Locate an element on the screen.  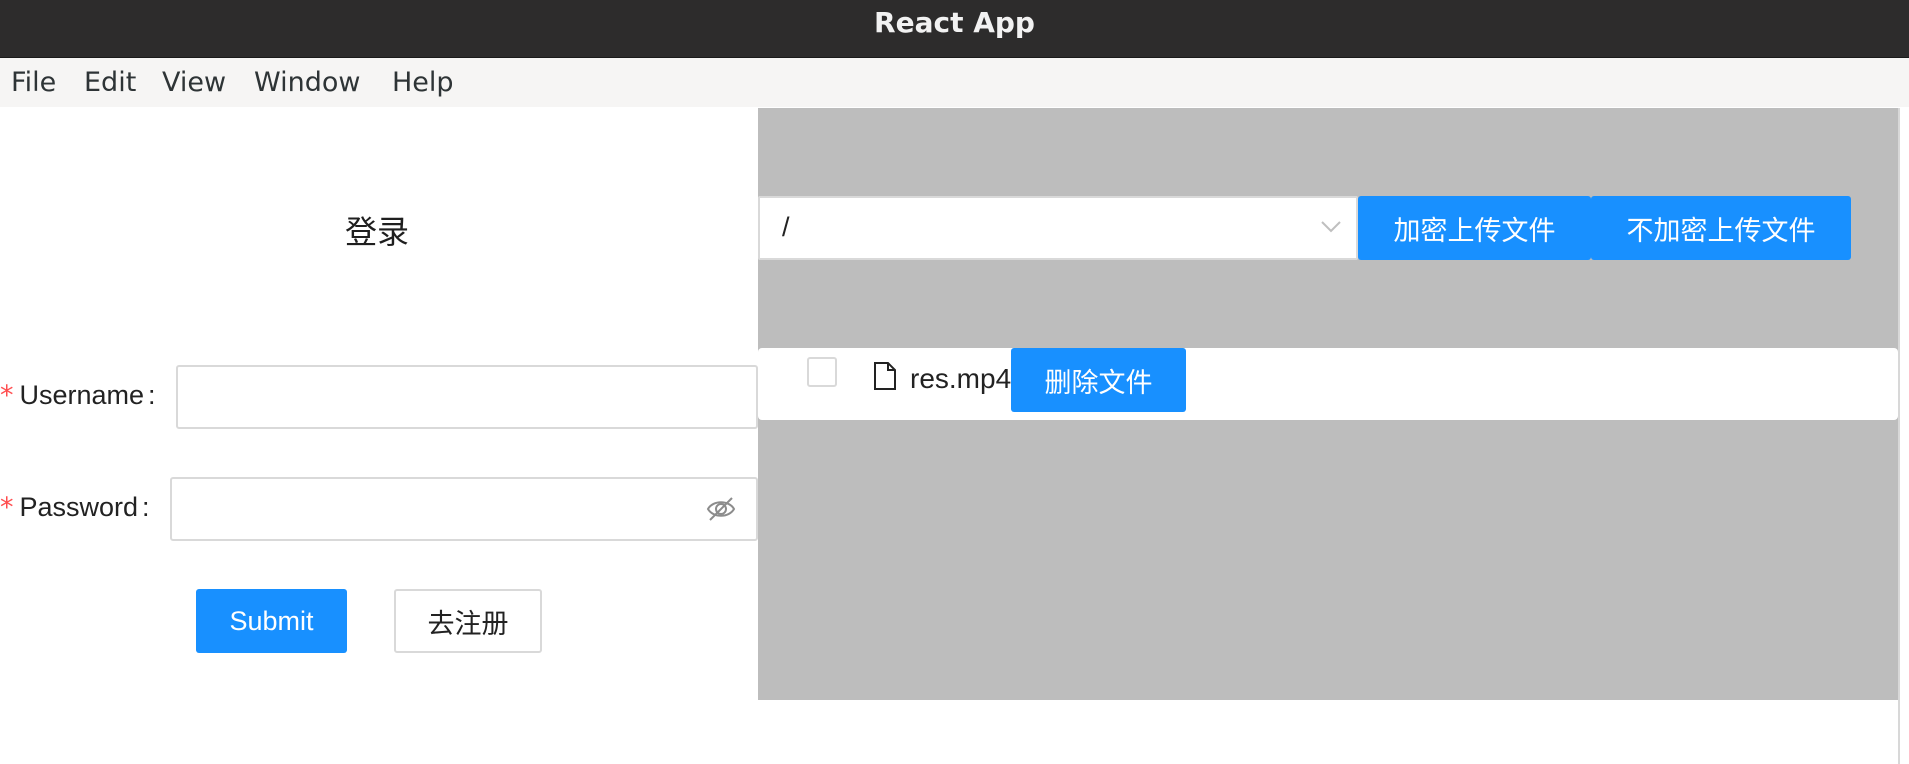
password-label-text: Password is located at coordinates (79, 507).